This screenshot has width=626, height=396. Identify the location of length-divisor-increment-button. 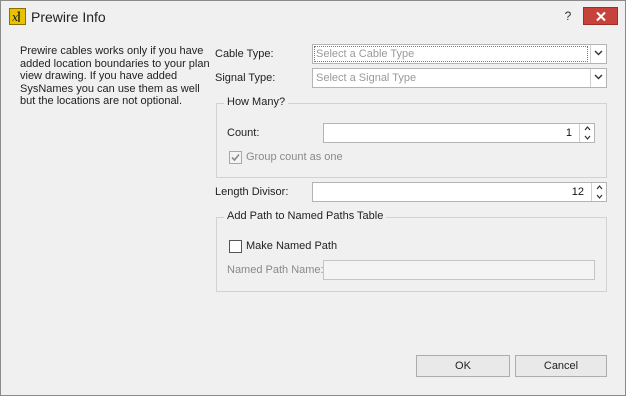
(599, 187).